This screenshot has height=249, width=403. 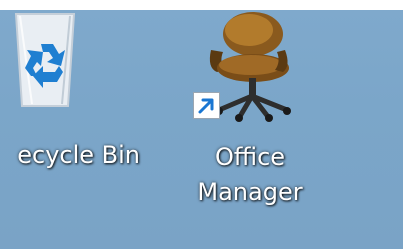 I want to click on recycle-bin-icon, so click(x=45, y=60).